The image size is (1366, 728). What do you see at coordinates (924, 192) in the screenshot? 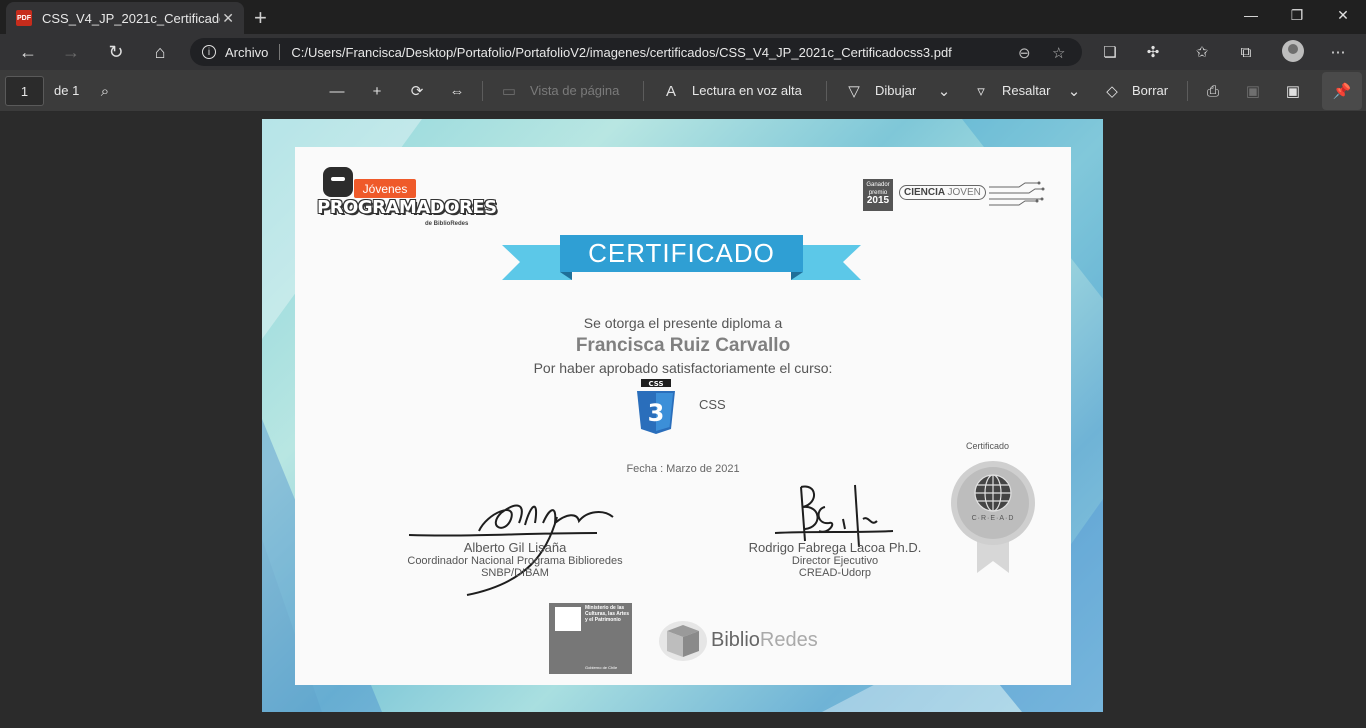
I see `ciencia-text: CIENCIA` at bounding box center [924, 192].